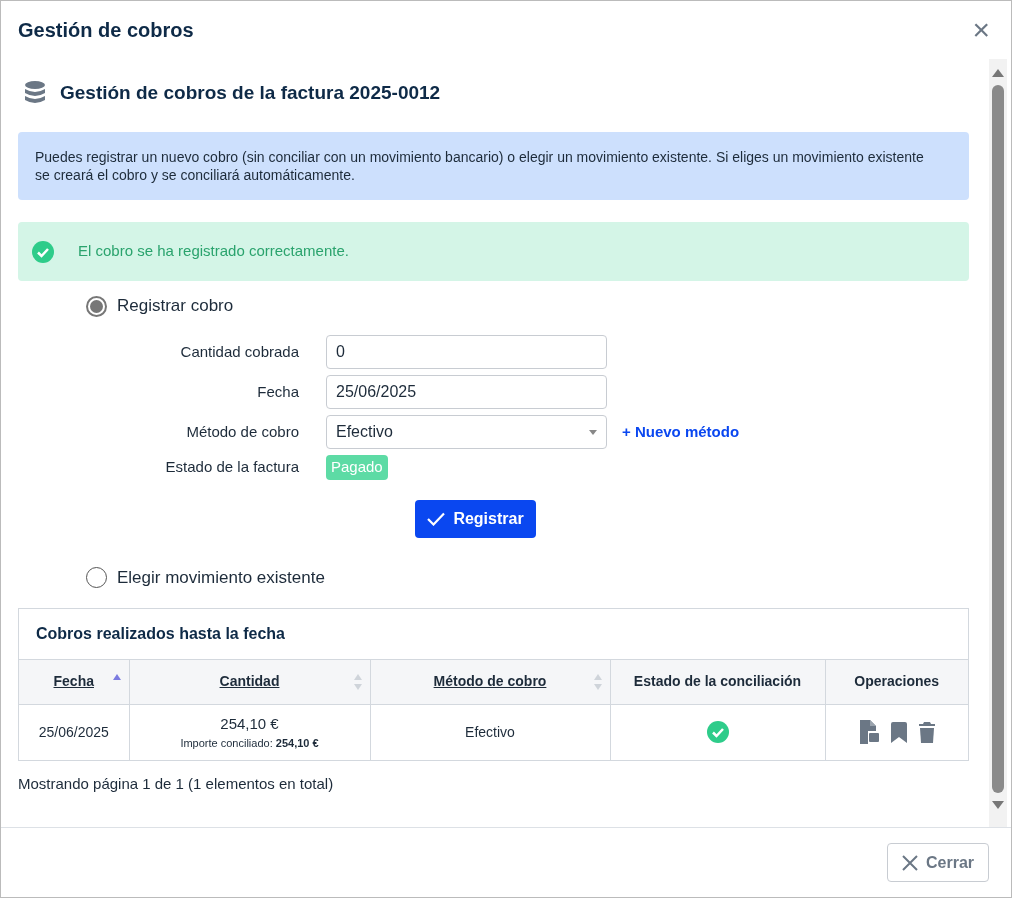 This screenshot has height=898, width=1012. What do you see at coordinates (106, 30) in the screenshot?
I see `dialog-title: Gestión de cobros` at bounding box center [106, 30].